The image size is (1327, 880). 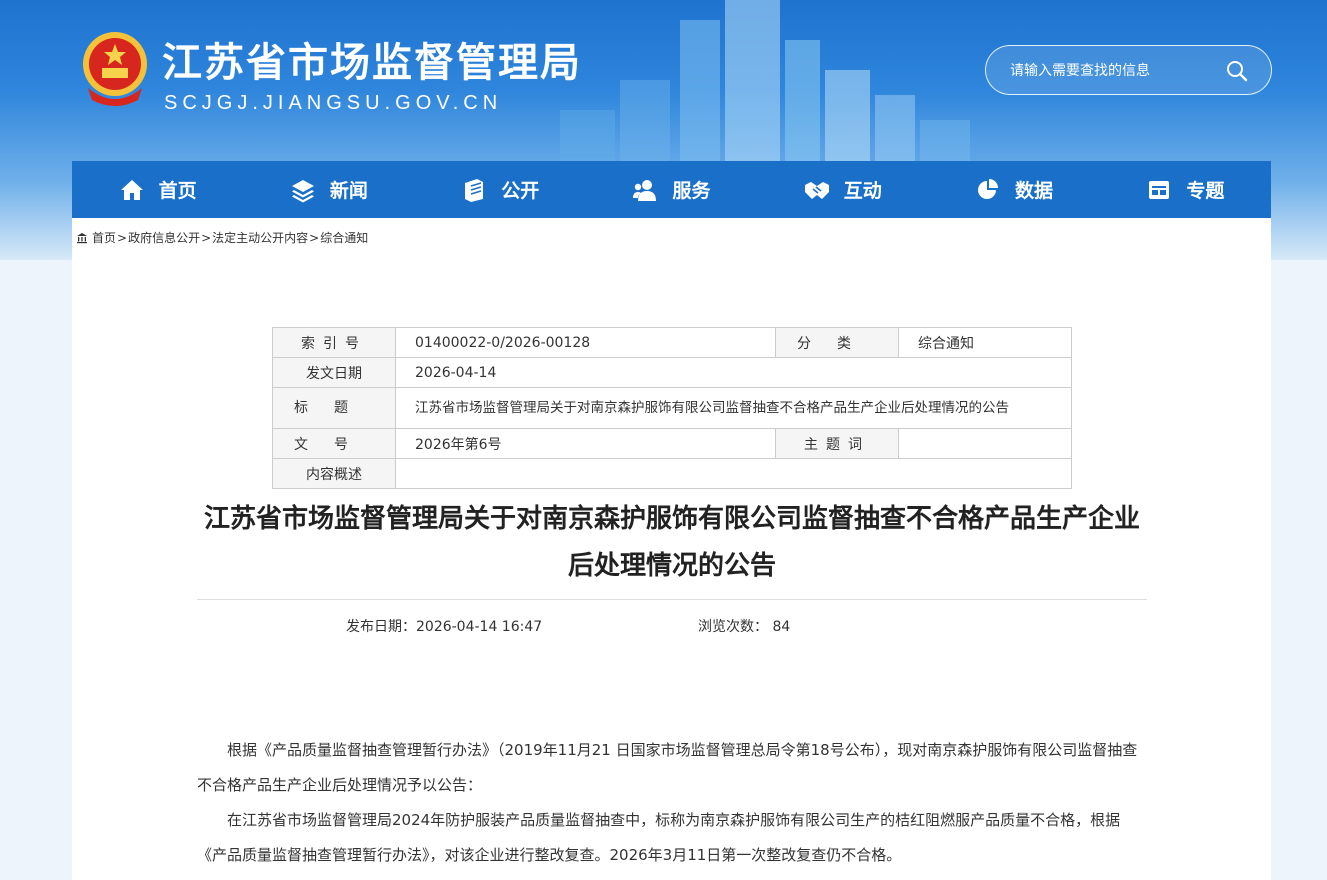 I want to click on home-icon, so click(x=131, y=189).